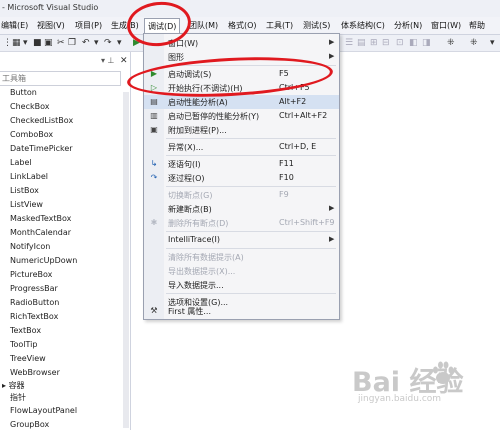 The image size is (500, 430). What do you see at coordinates (154, 129) in the screenshot?
I see `attach-icon: ▣` at bounding box center [154, 129].